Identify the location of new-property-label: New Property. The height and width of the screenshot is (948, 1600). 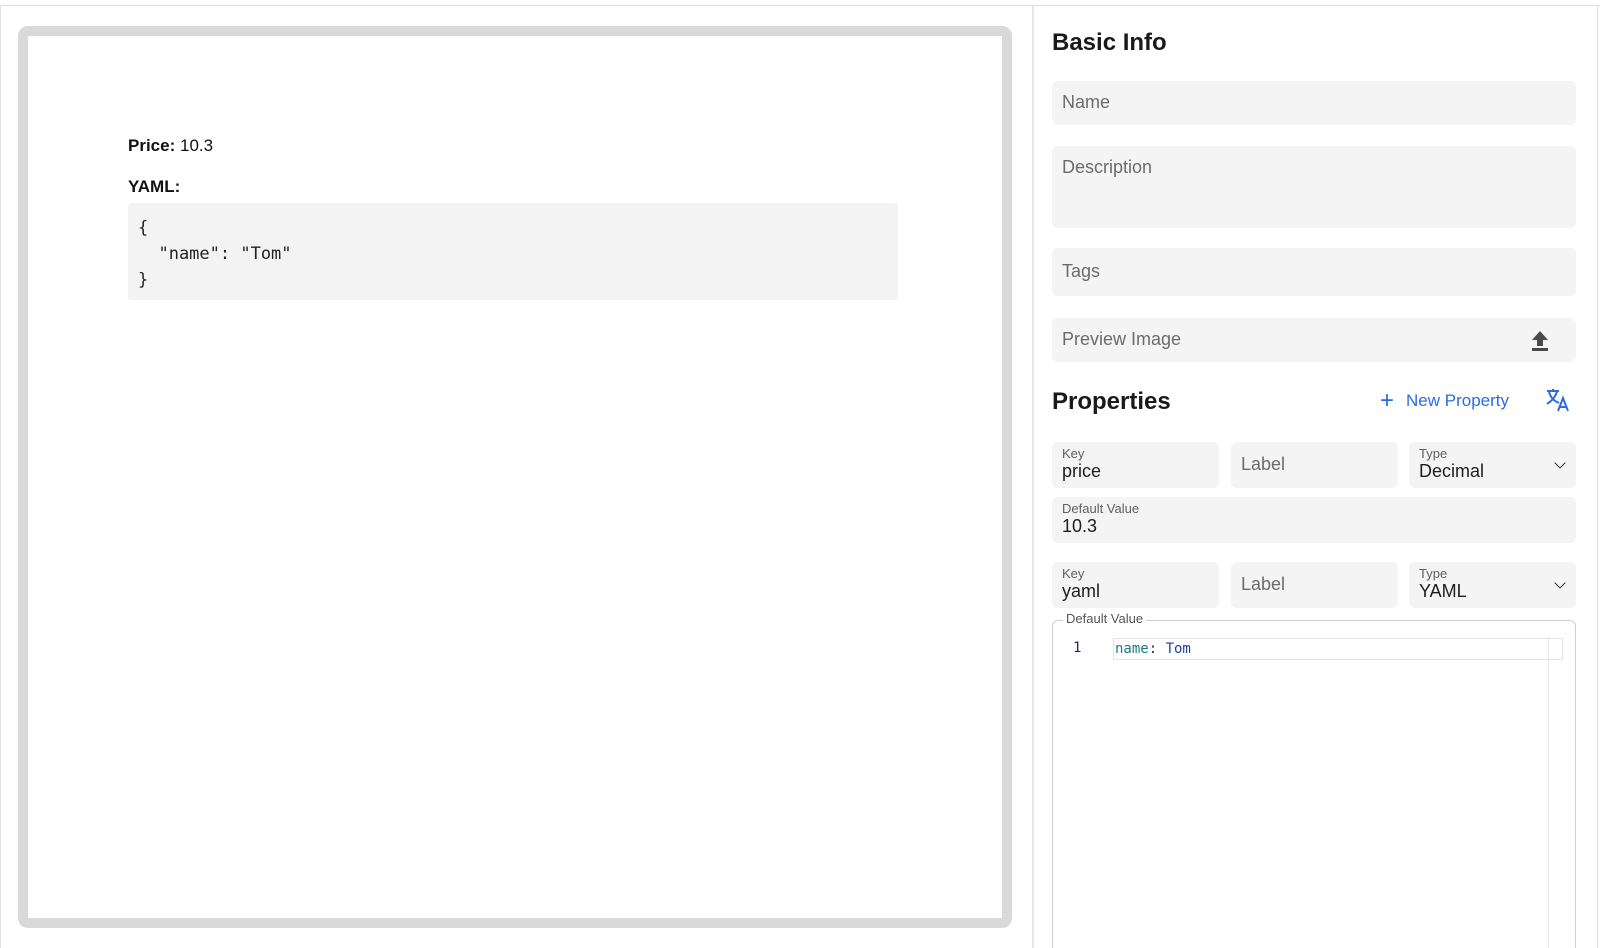
(1457, 400).